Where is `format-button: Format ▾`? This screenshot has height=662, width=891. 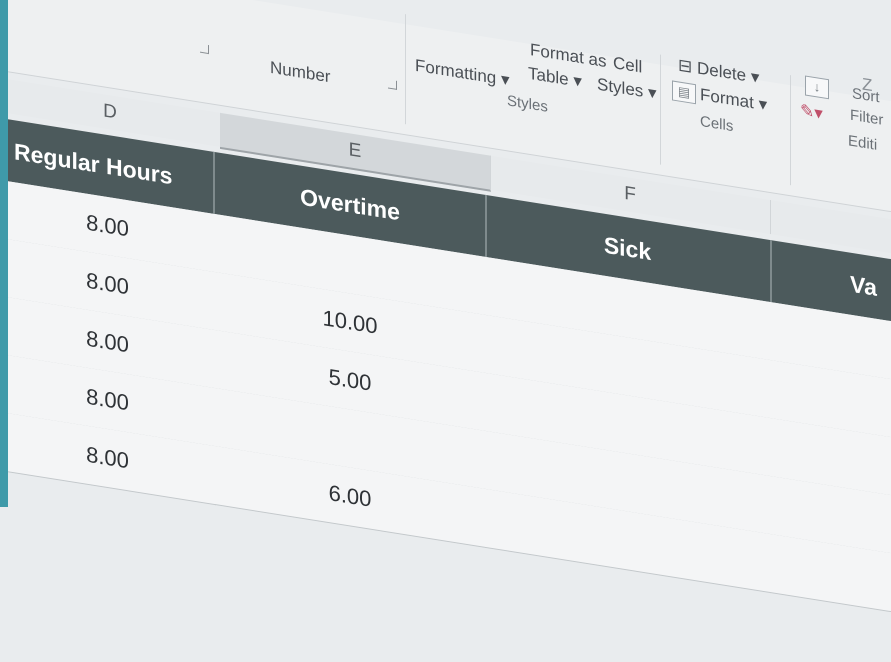 format-button: Format ▾ is located at coordinates (733, 100).